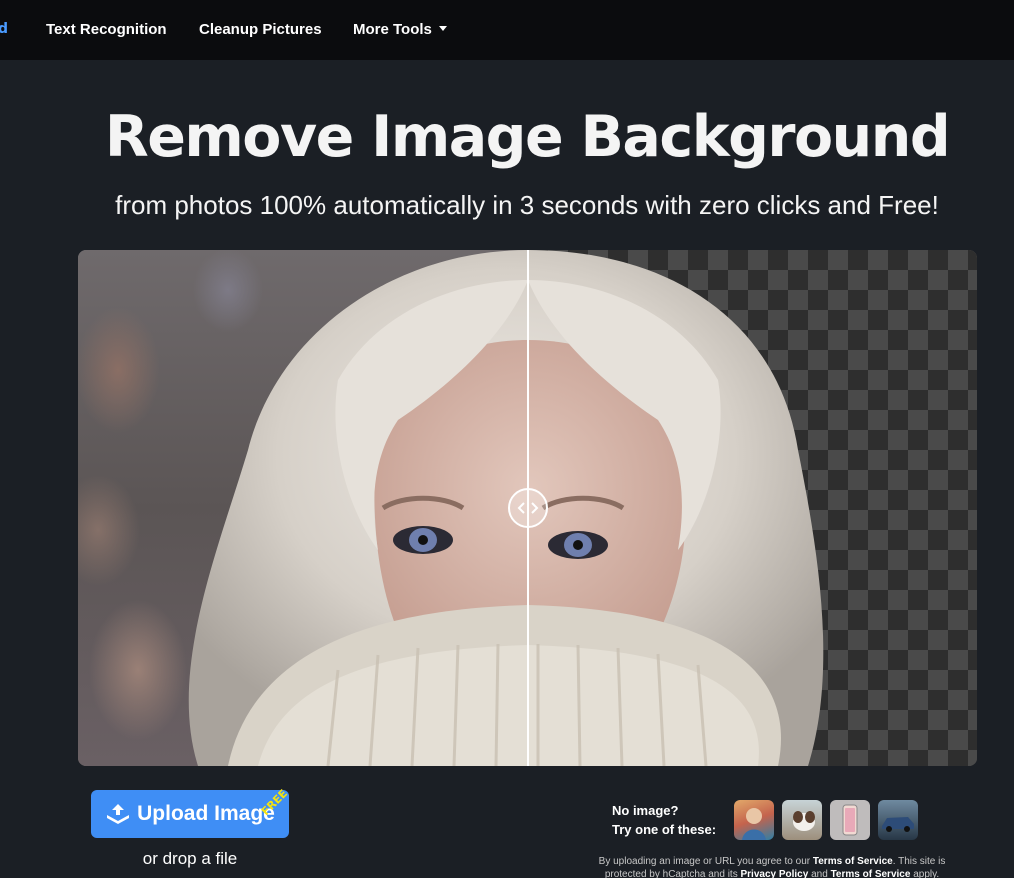  What do you see at coordinates (664, 829) in the screenshot?
I see `try-these-text: Try one of these:` at bounding box center [664, 829].